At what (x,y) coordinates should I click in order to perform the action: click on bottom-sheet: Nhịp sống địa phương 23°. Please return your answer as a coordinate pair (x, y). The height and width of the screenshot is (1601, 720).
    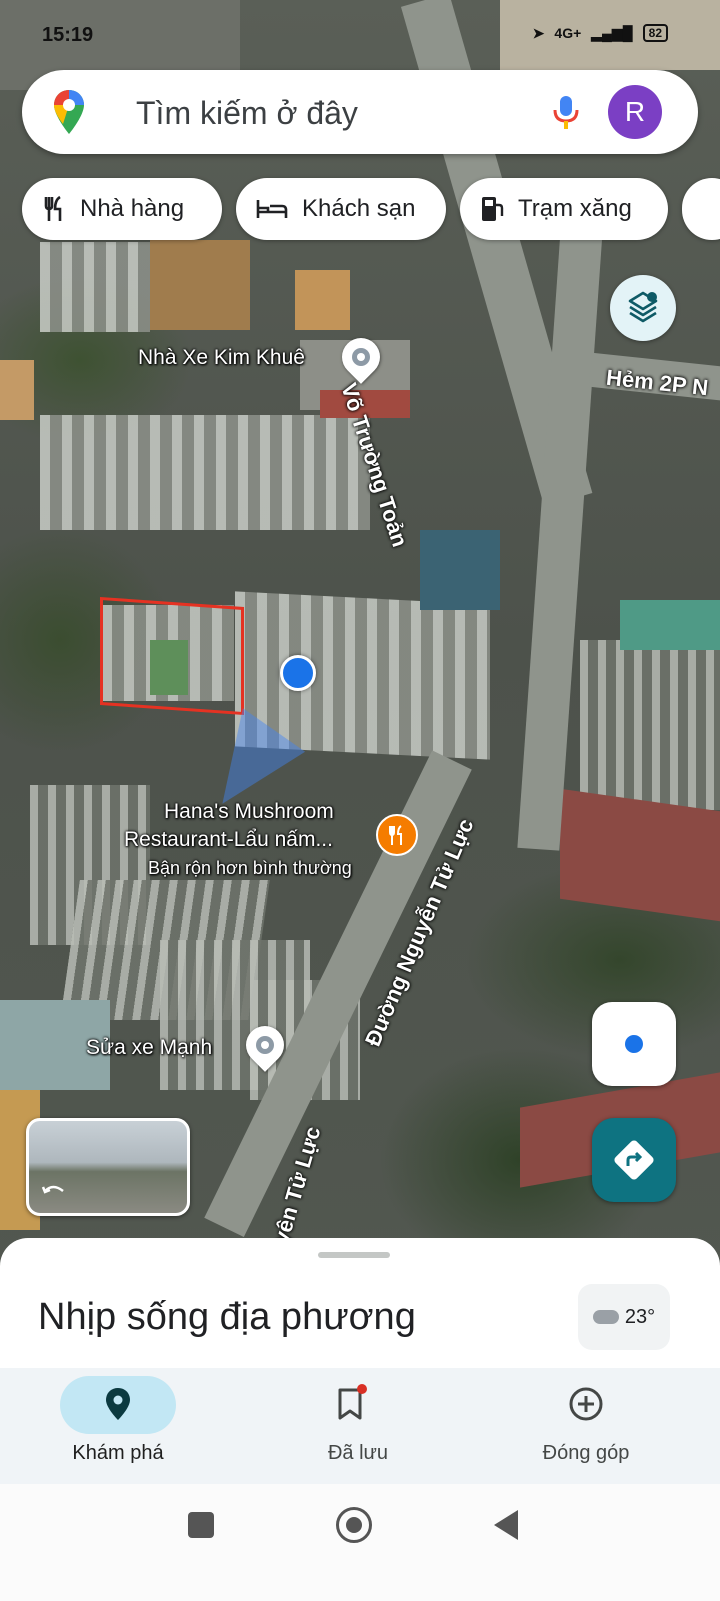
    Looking at the image, I should click on (360, 1308).